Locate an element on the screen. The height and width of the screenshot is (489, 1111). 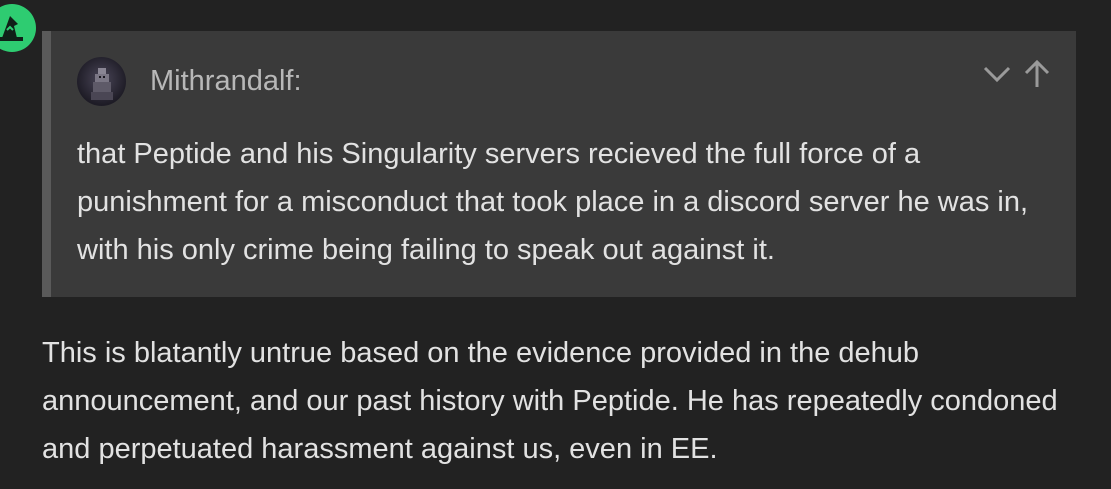
quote-controls is located at coordinates (1016, 74).